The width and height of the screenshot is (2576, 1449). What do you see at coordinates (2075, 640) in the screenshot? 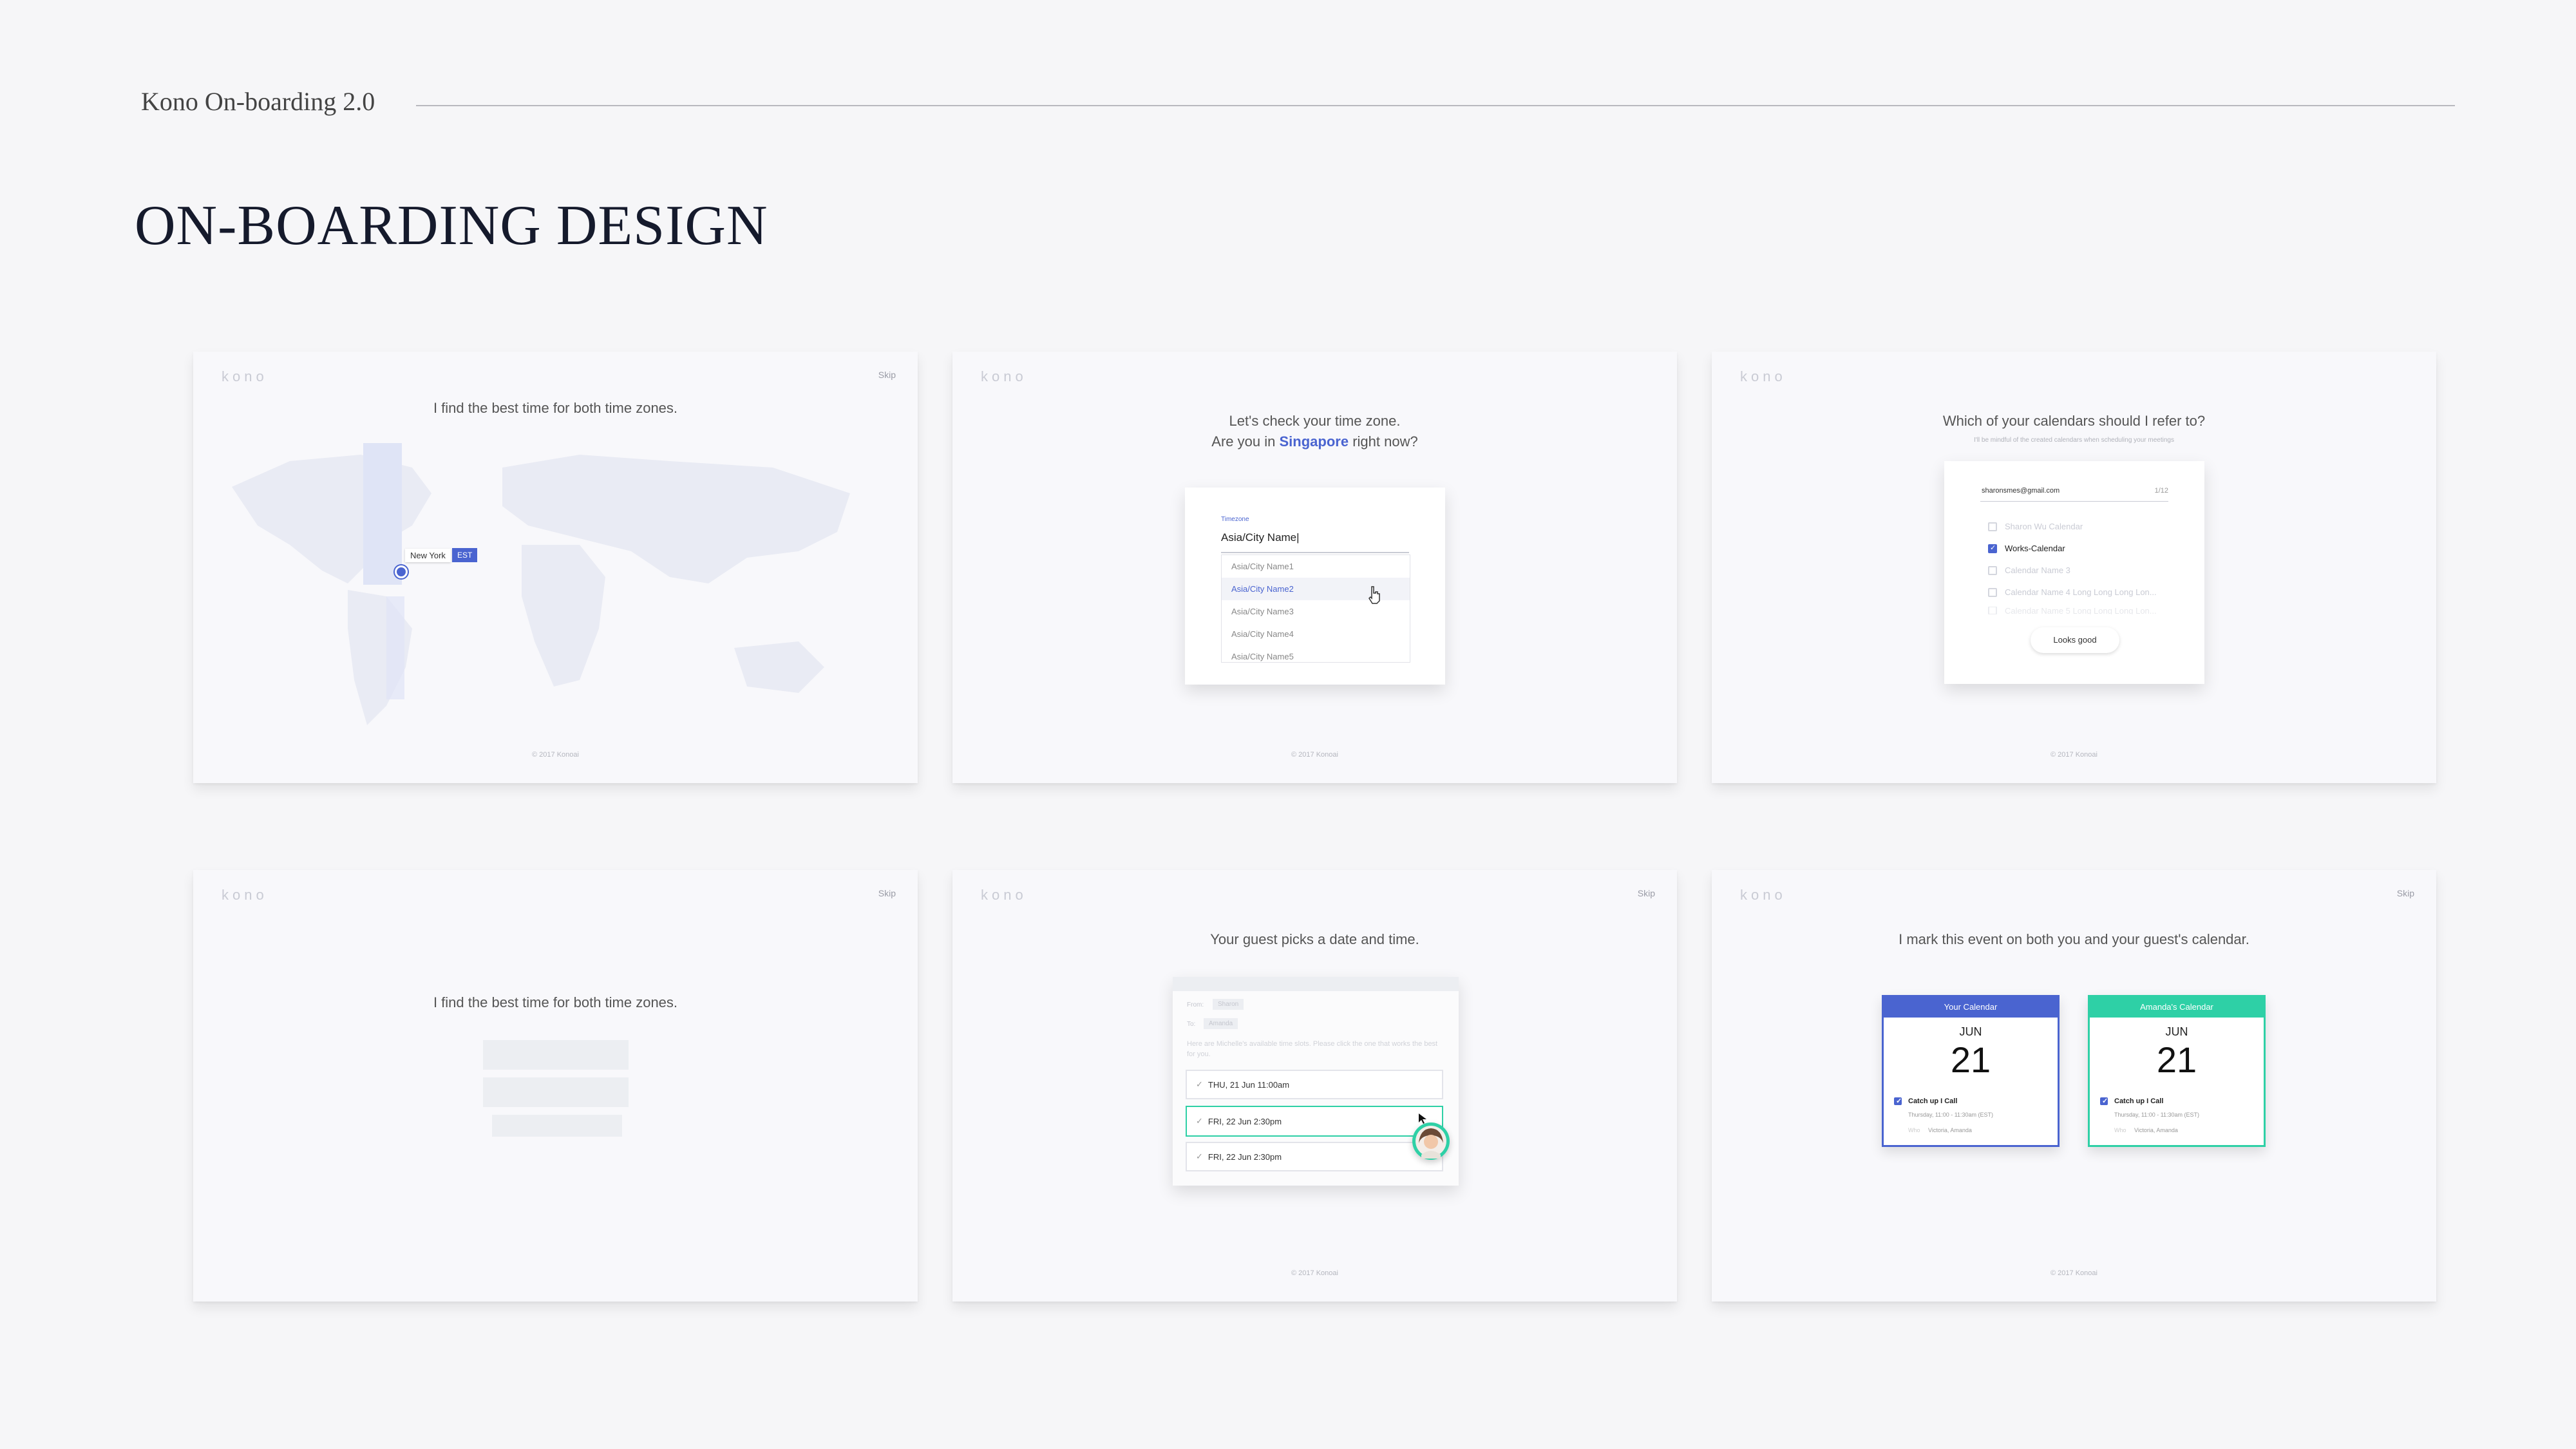
I see `looks-good-button: Looks good` at bounding box center [2075, 640].